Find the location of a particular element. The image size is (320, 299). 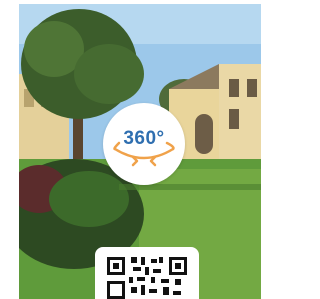

qr-code is located at coordinates (147, 273).